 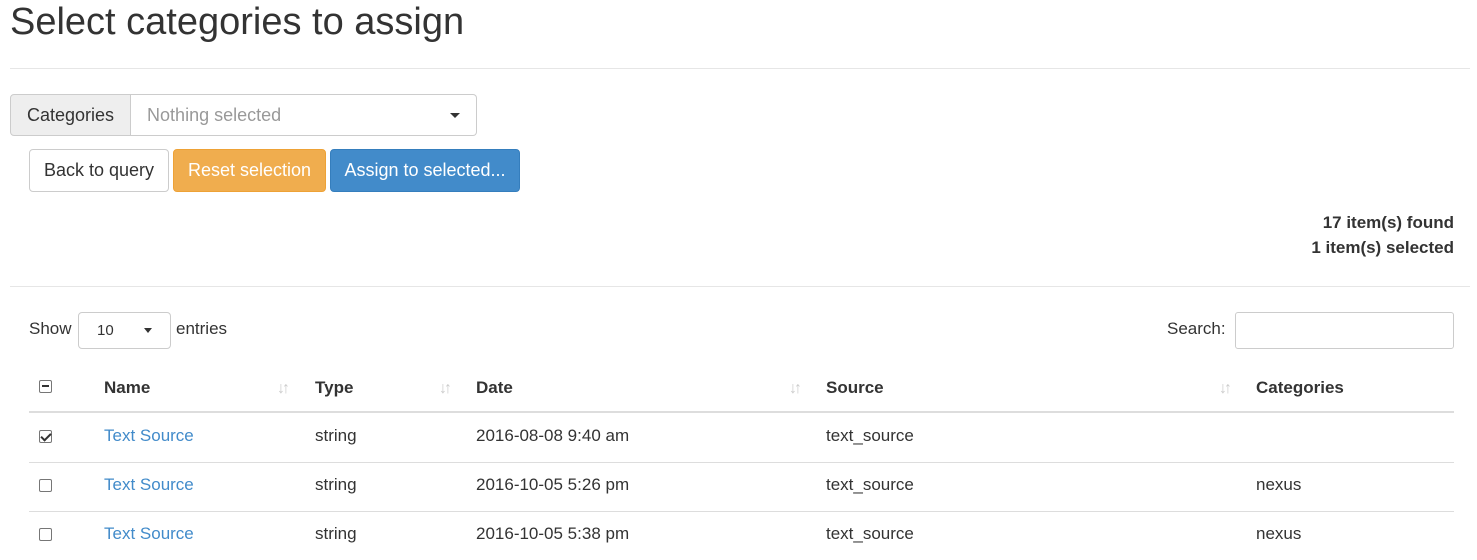 I want to click on items-found-count: 17 item(s) found, so click(x=1388, y=222).